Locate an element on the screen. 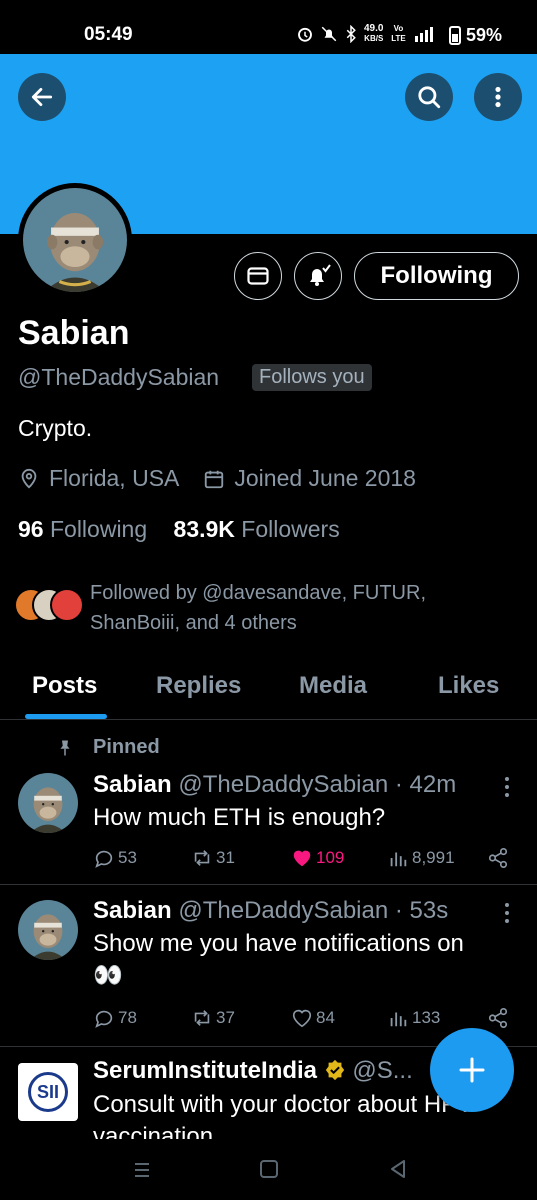 The image size is (537, 1200). search-button is located at coordinates (429, 97).